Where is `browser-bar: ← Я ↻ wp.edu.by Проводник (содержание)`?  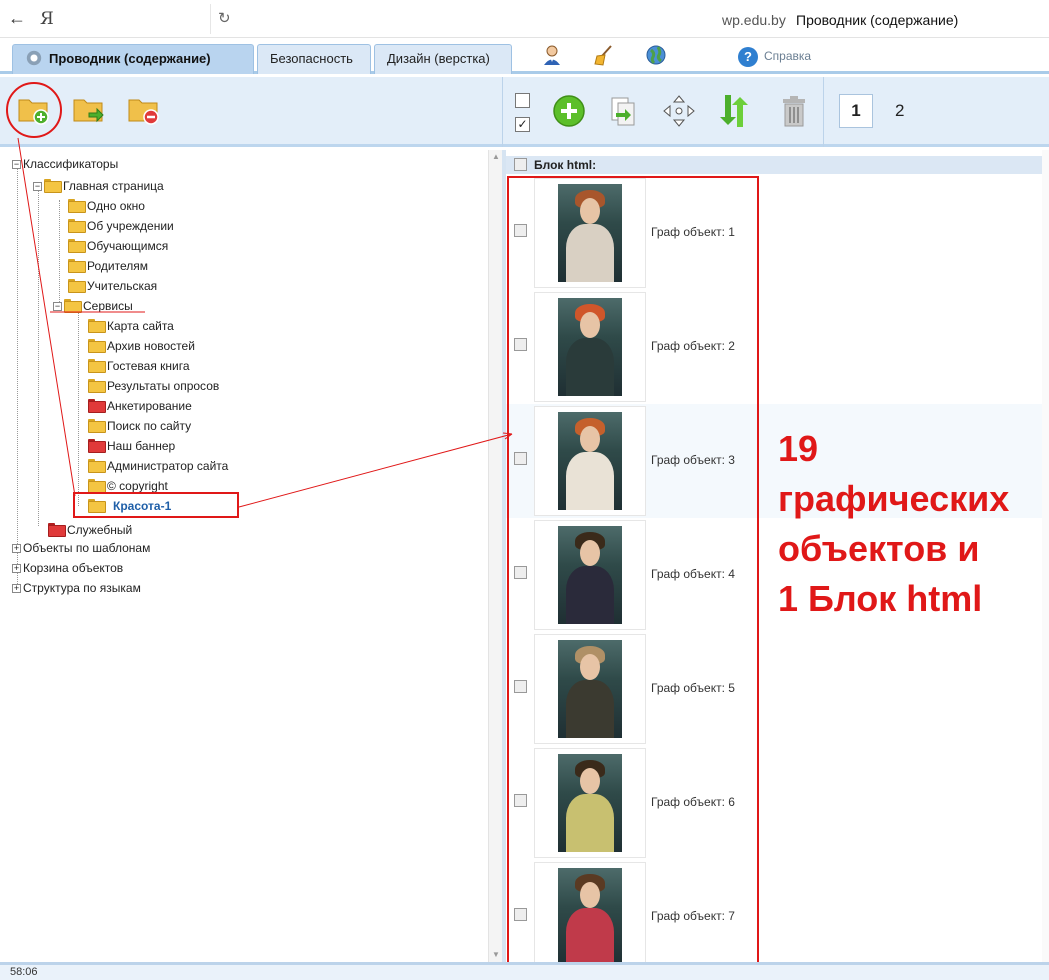 browser-bar: ← Я ↻ wp.edu.by Проводник (содержание) is located at coordinates (524, 19).